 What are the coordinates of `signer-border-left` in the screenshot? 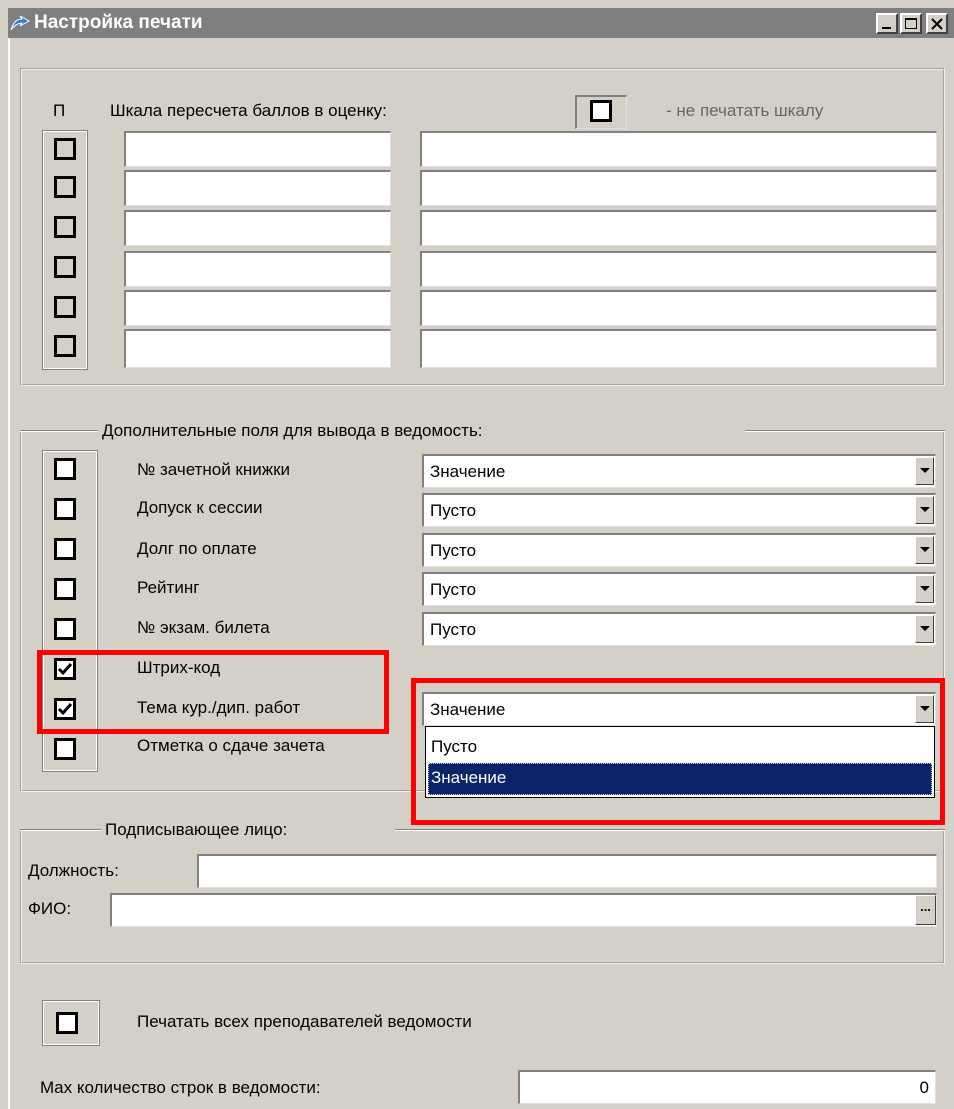 It's located at (61, 830).